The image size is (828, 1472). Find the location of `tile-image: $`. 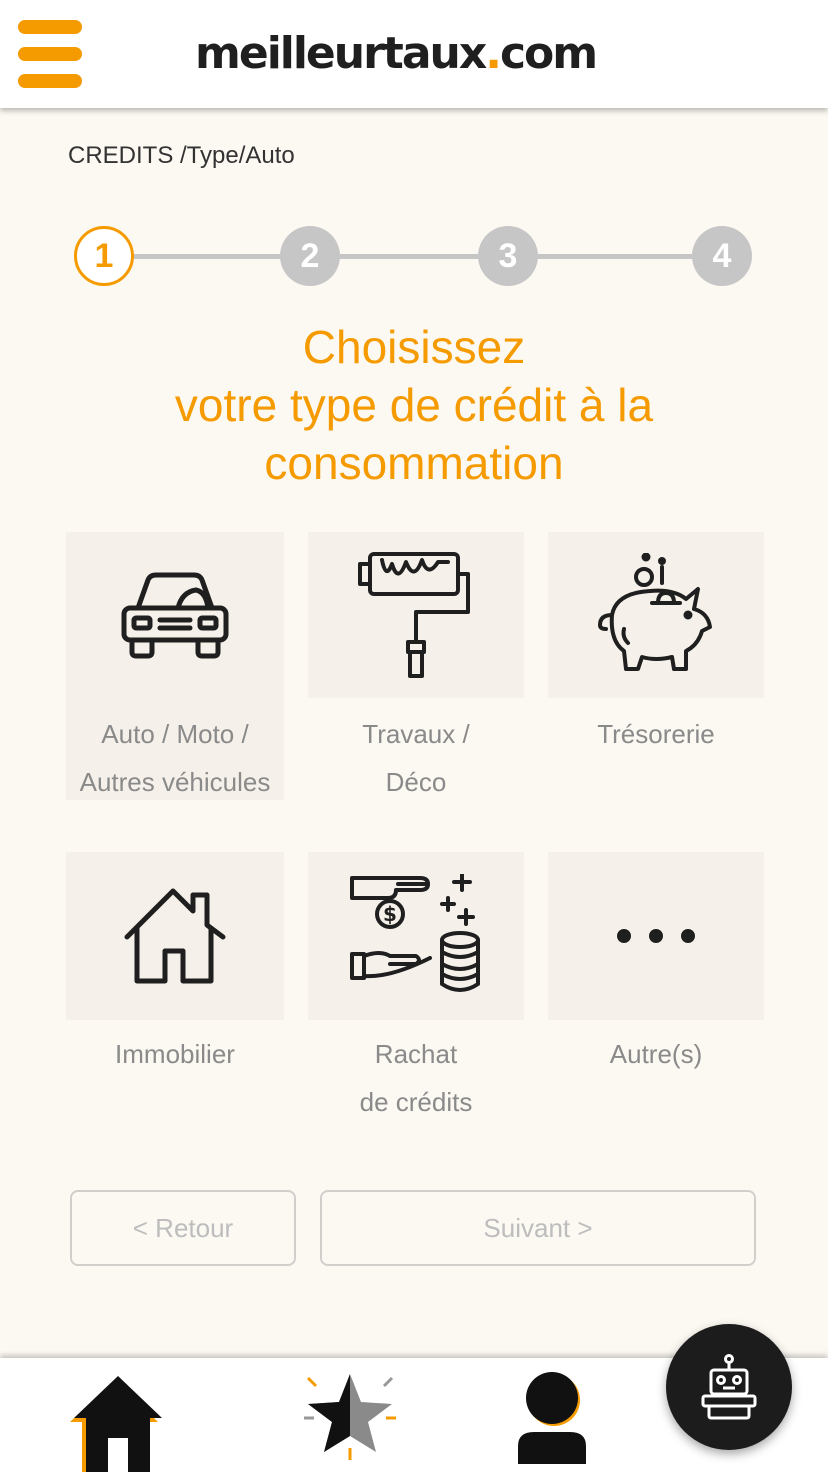

tile-image: $ is located at coordinates (416, 936).